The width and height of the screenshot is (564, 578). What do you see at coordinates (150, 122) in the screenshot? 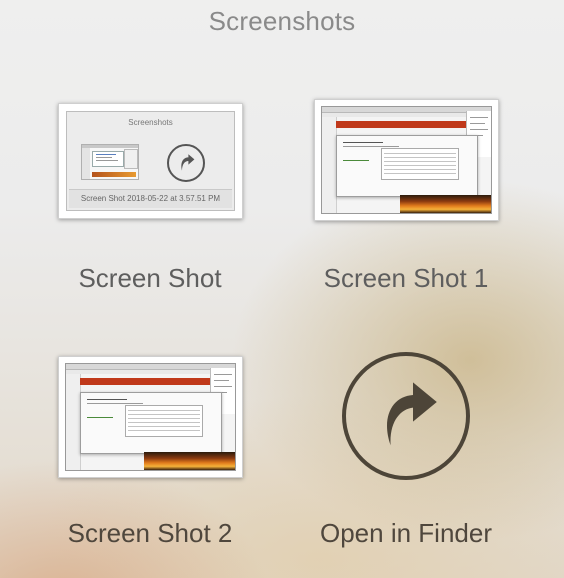
I see `thumbnail-dialog-title: Screenshots` at bounding box center [150, 122].